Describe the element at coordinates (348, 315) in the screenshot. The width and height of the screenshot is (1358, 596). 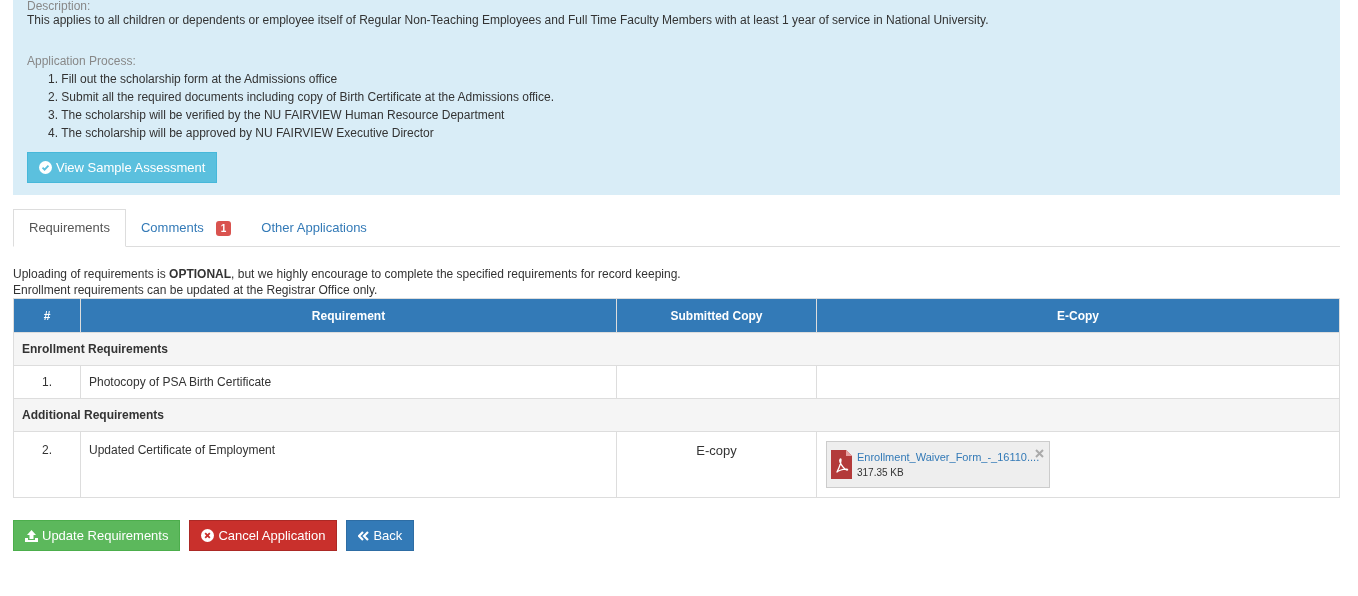
I see `column-header: Requirement` at that location.